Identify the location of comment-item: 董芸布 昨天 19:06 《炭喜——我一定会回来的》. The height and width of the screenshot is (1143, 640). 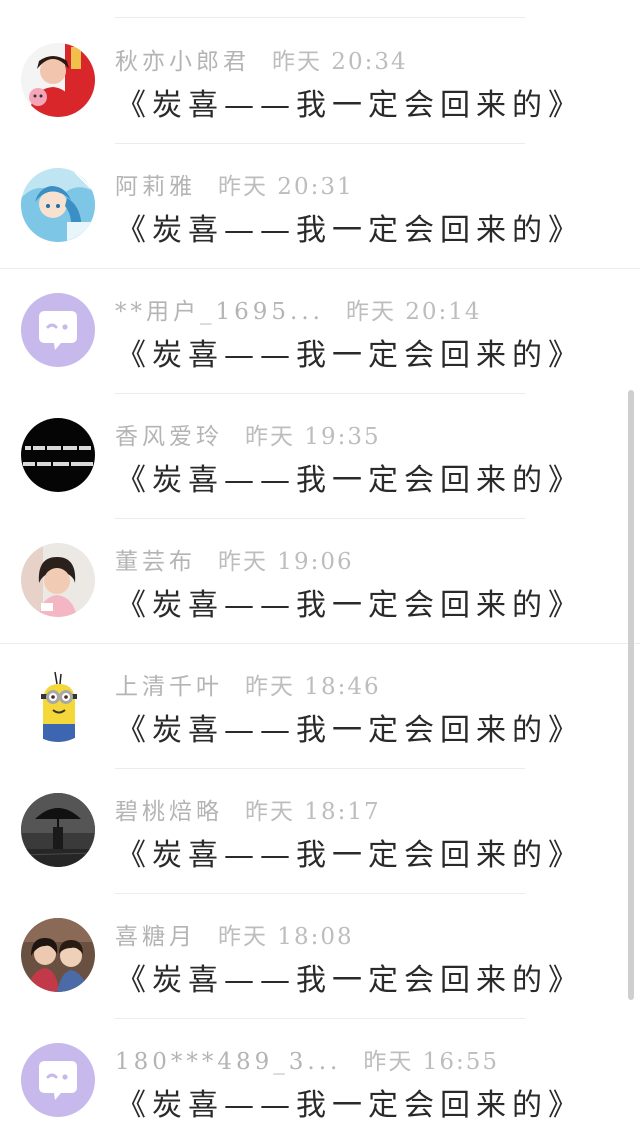
(320, 580).